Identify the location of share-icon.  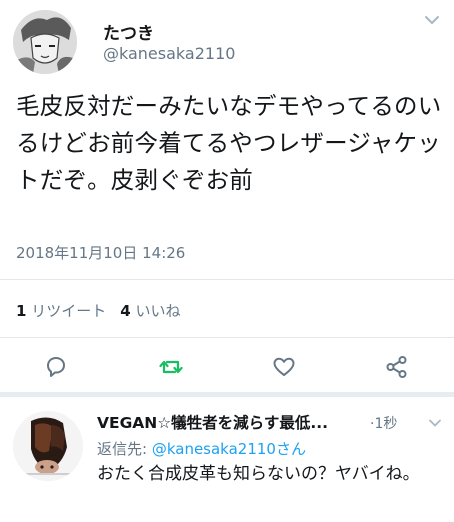
(397, 367).